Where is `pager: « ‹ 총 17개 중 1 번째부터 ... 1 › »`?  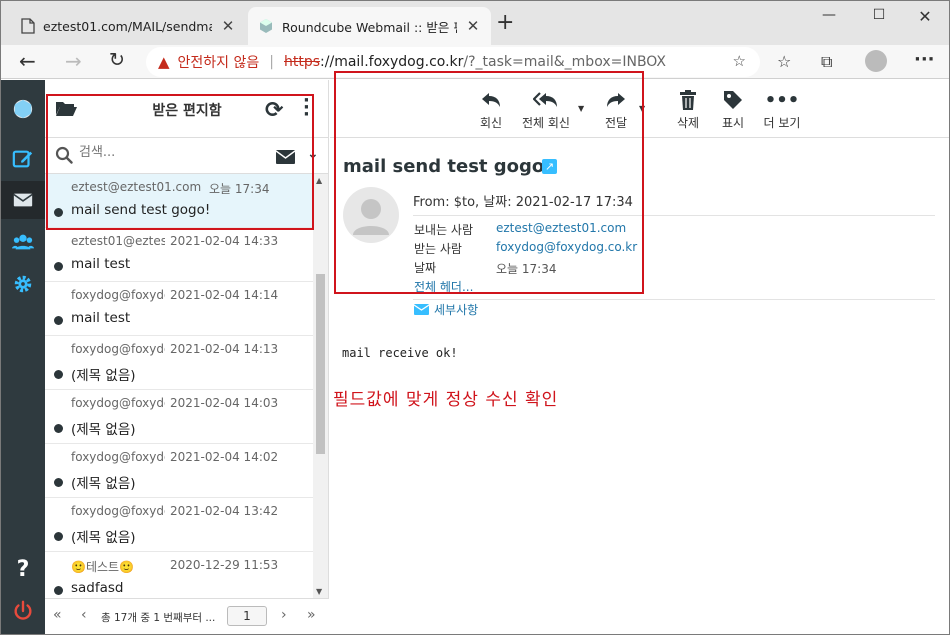
pager: « ‹ 총 17개 중 1 번째부터 ... 1 › » is located at coordinates (187, 616).